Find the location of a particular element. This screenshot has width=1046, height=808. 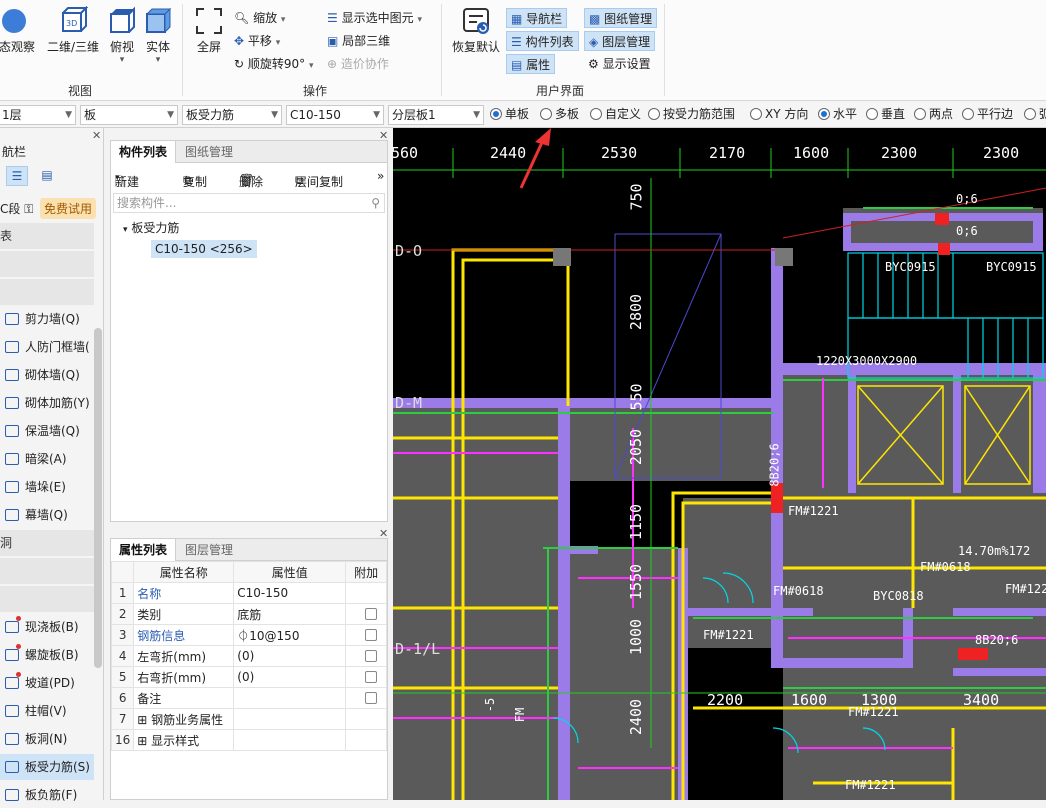

display-settings-button: ⚙ 显示设置 is located at coordinates (619, 64).